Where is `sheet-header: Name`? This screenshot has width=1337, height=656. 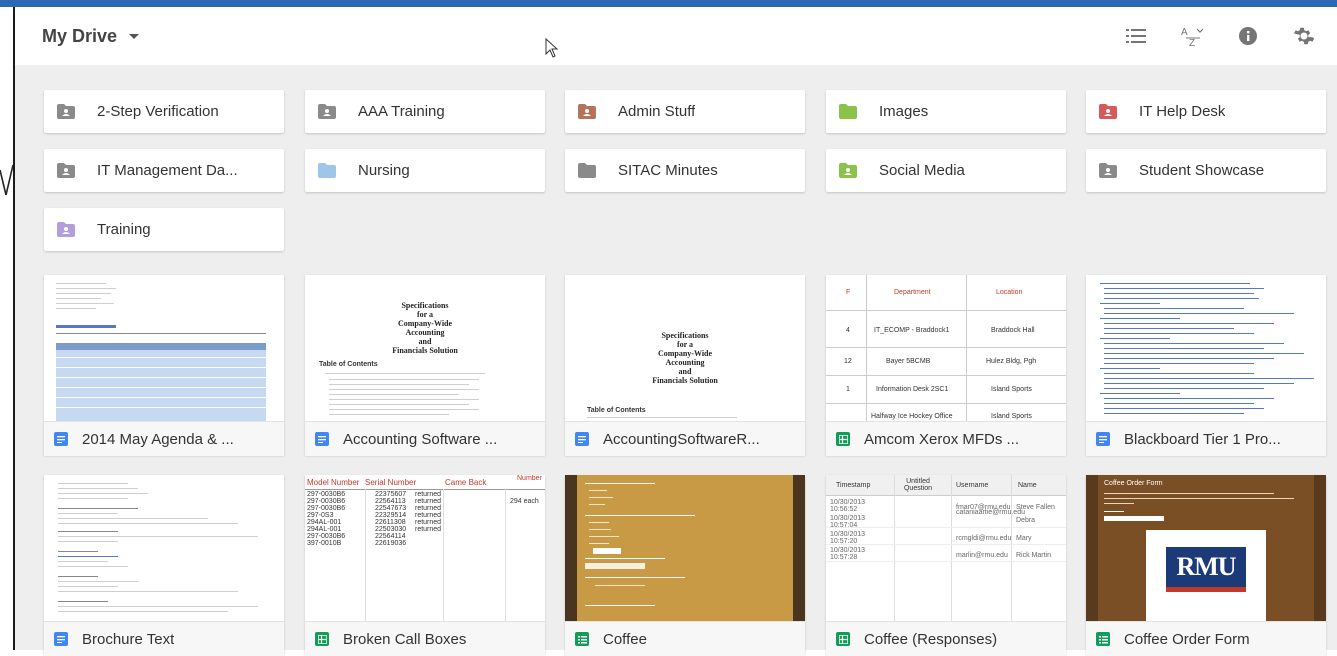
sheet-header: Name is located at coordinates (1027, 485).